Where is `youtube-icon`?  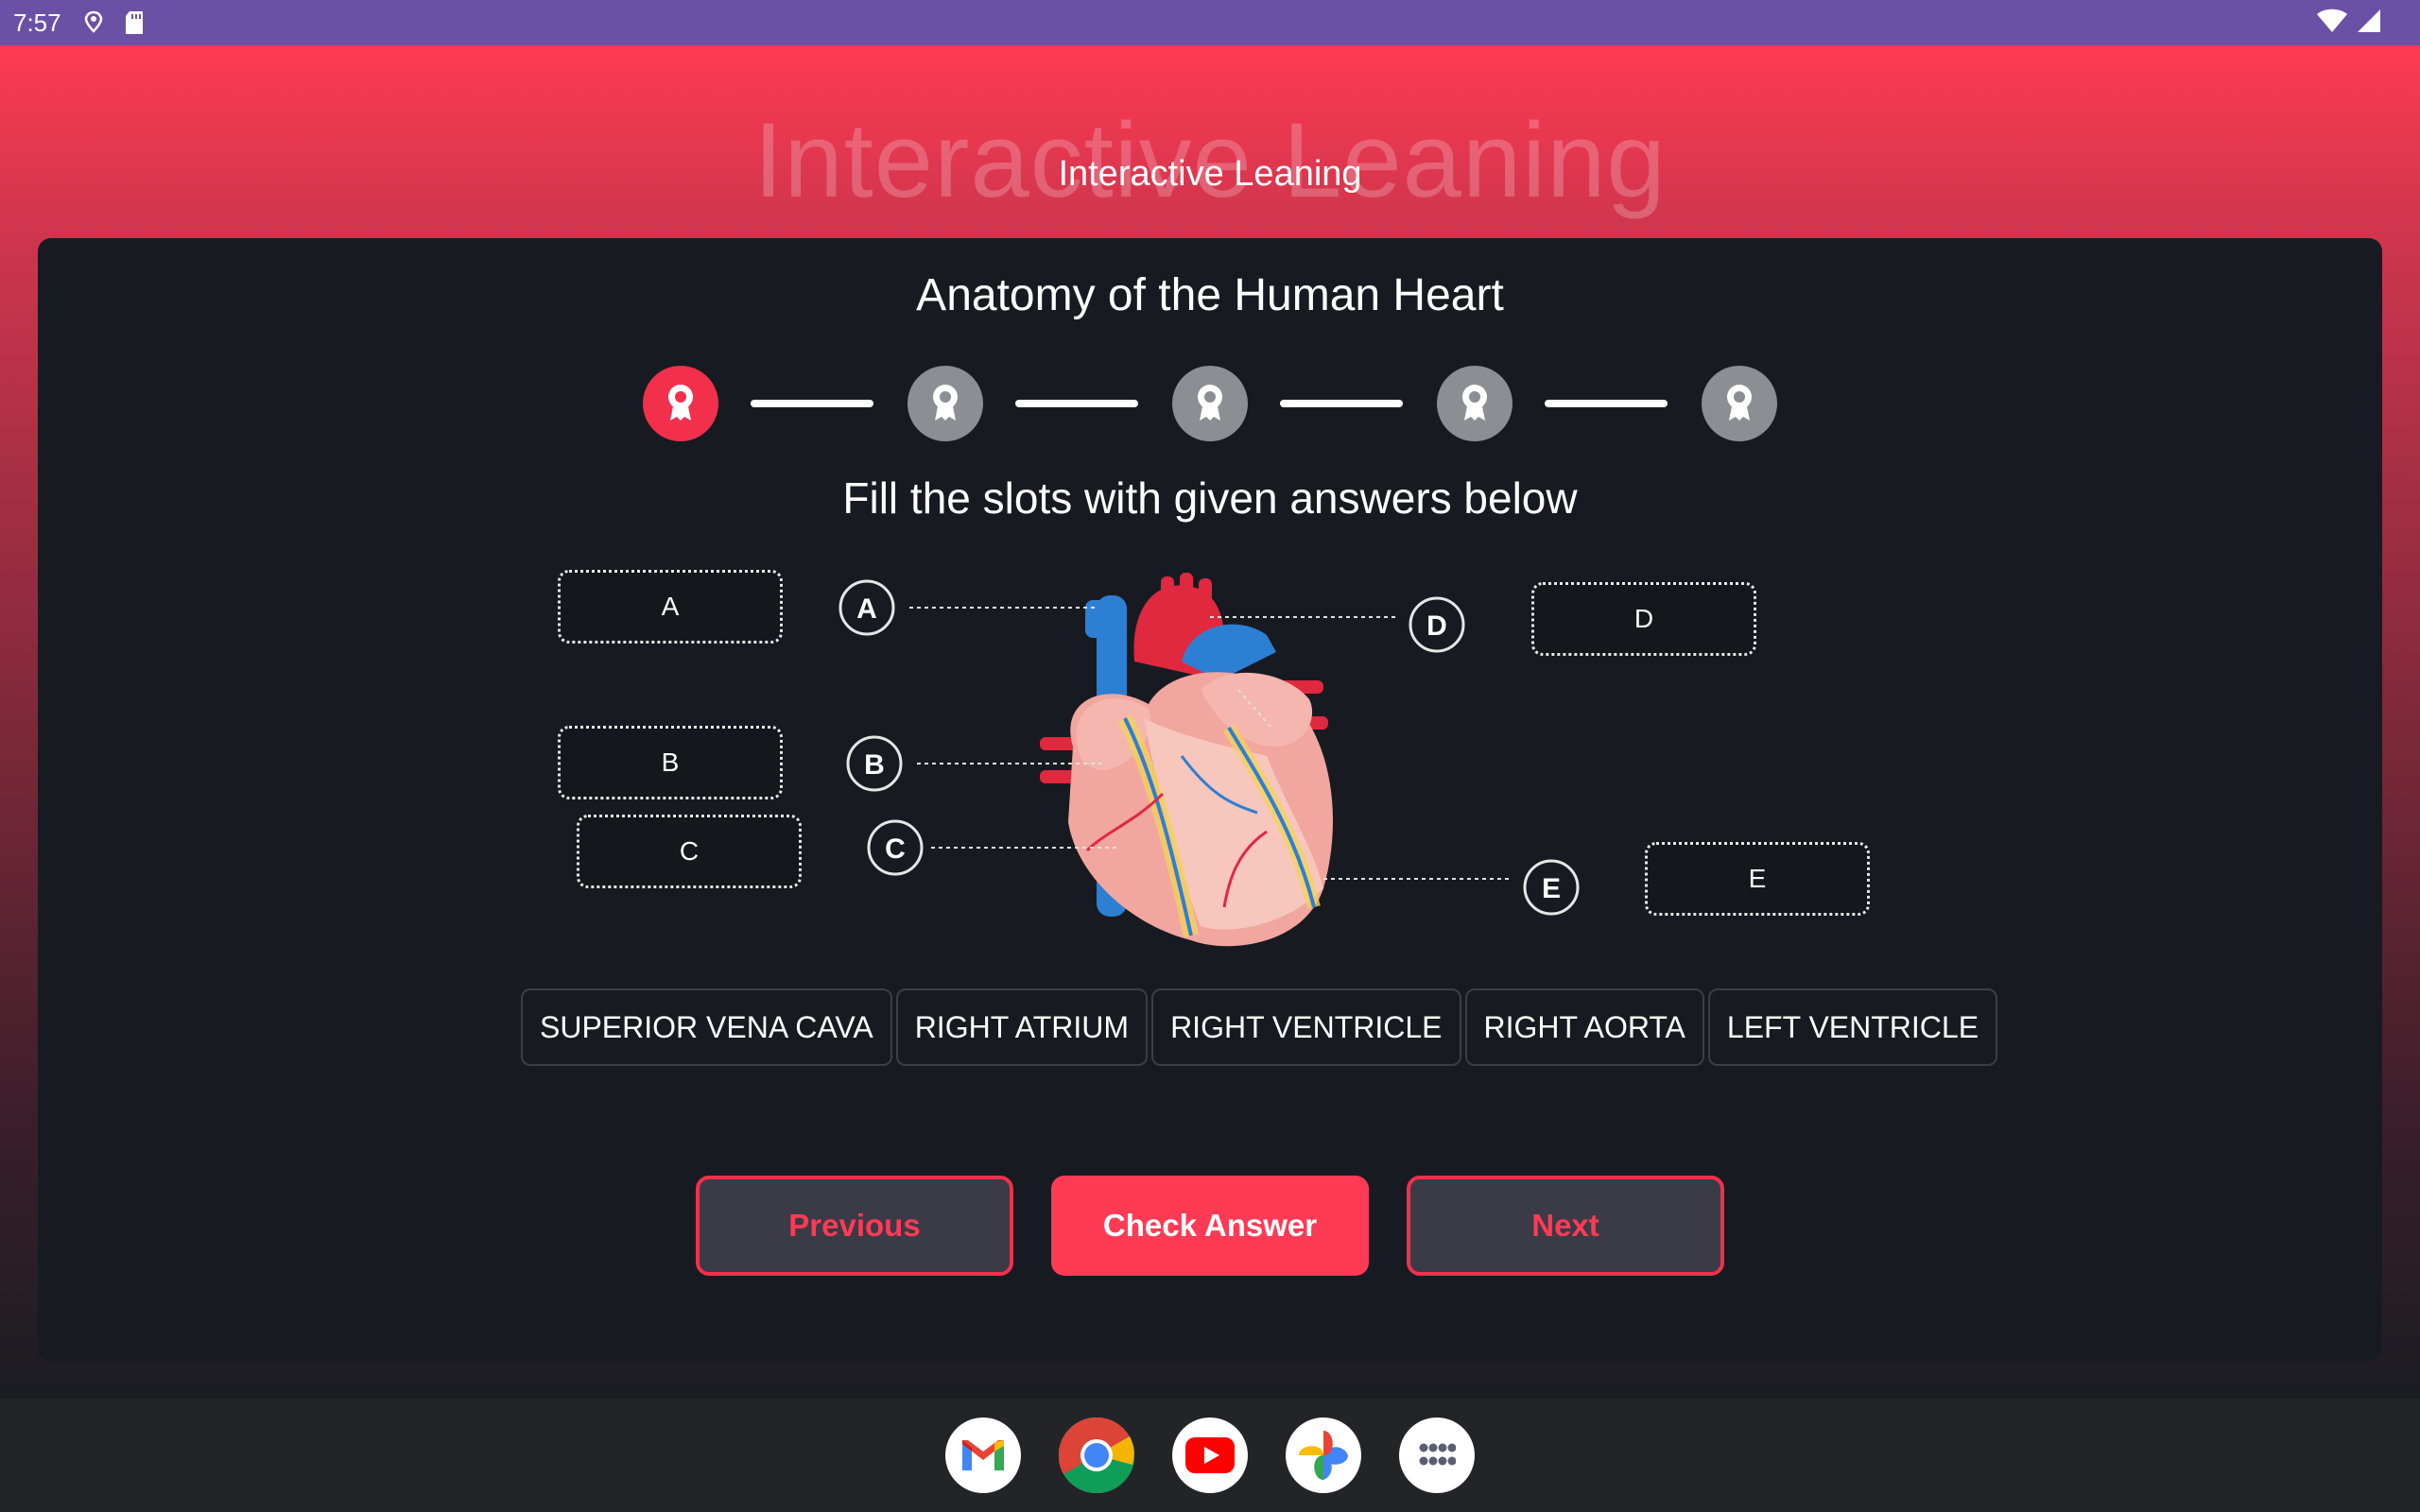
youtube-icon is located at coordinates (1210, 1455).